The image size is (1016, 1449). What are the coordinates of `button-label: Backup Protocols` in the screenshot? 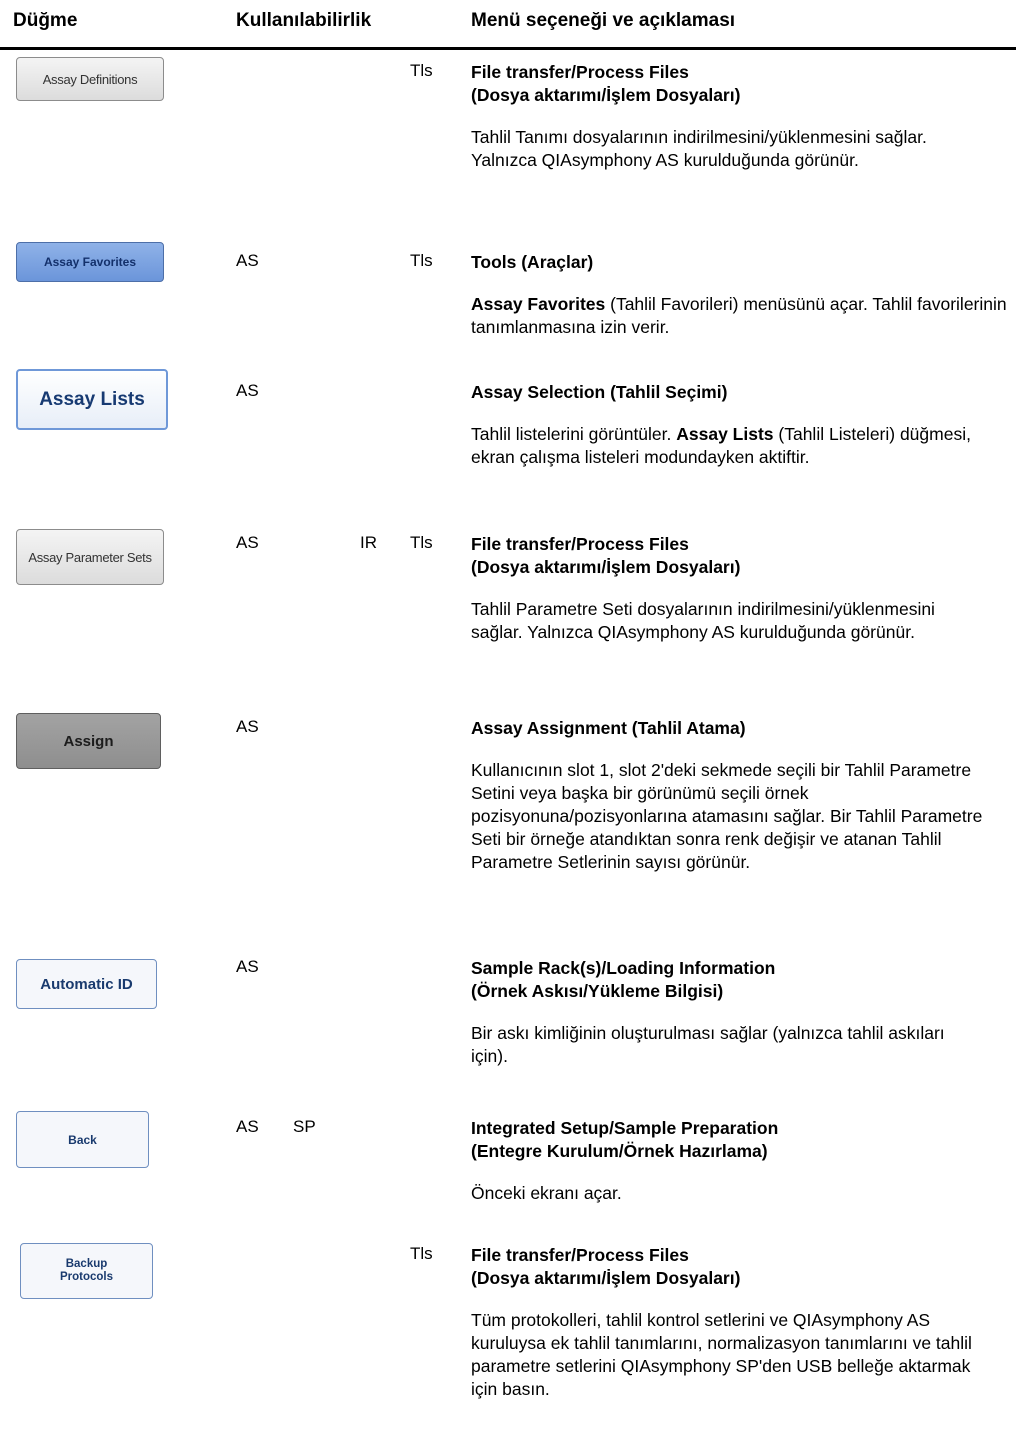 It's located at (86, 1270).